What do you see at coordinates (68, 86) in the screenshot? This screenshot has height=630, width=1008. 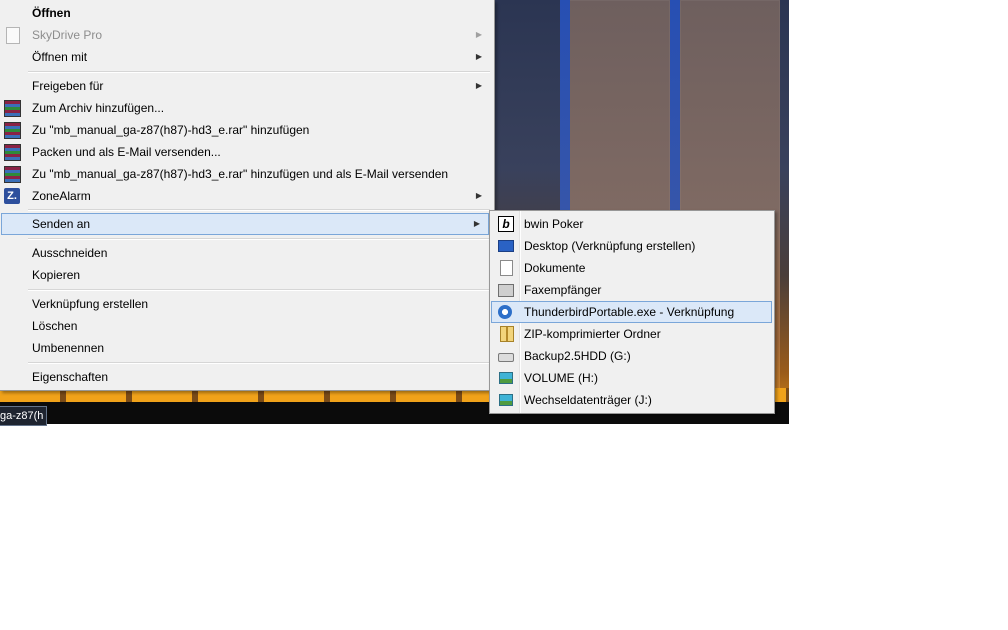 I see `menu-item-label: Freigeben für` at bounding box center [68, 86].